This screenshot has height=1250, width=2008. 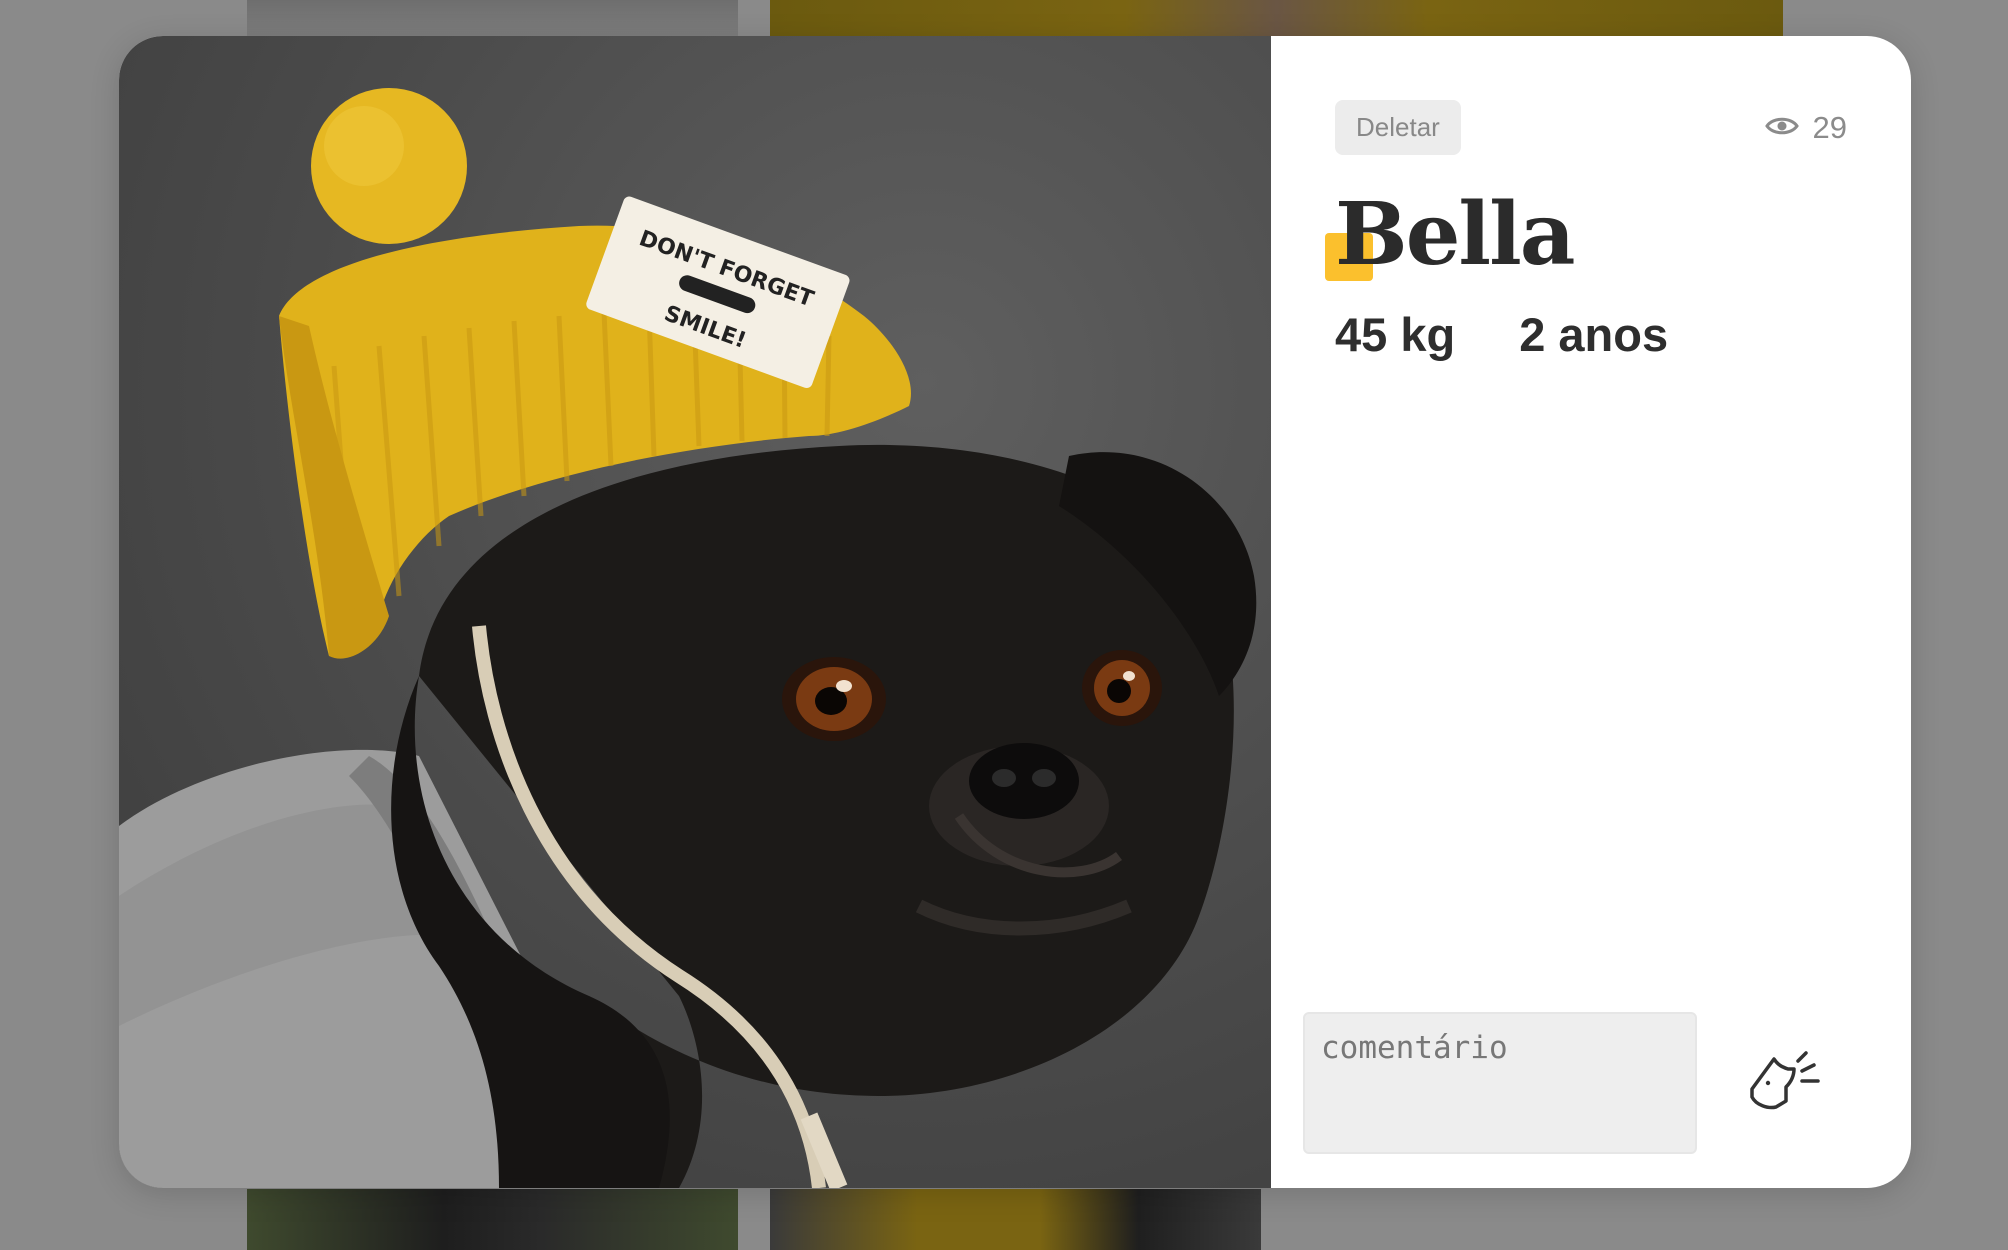 I want to click on comment-input, so click(x=1500, y=1083).